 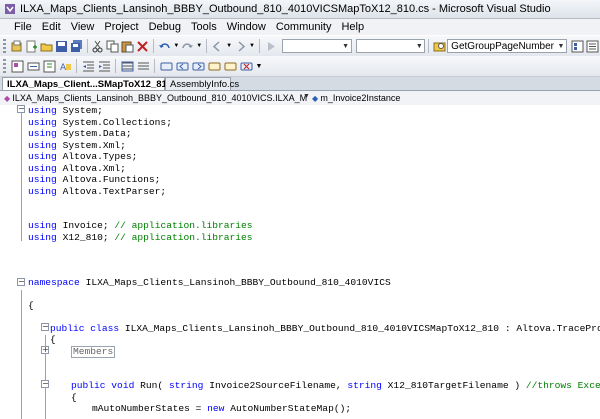 What do you see at coordinates (21, 354) in the screenshot?
I see `outline-line-namespace` at bounding box center [21, 354].